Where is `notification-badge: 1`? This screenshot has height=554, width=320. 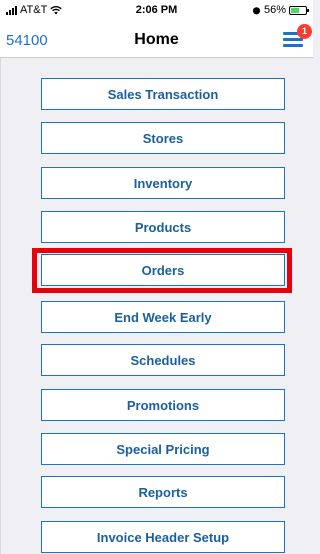 notification-badge: 1 is located at coordinates (304, 31).